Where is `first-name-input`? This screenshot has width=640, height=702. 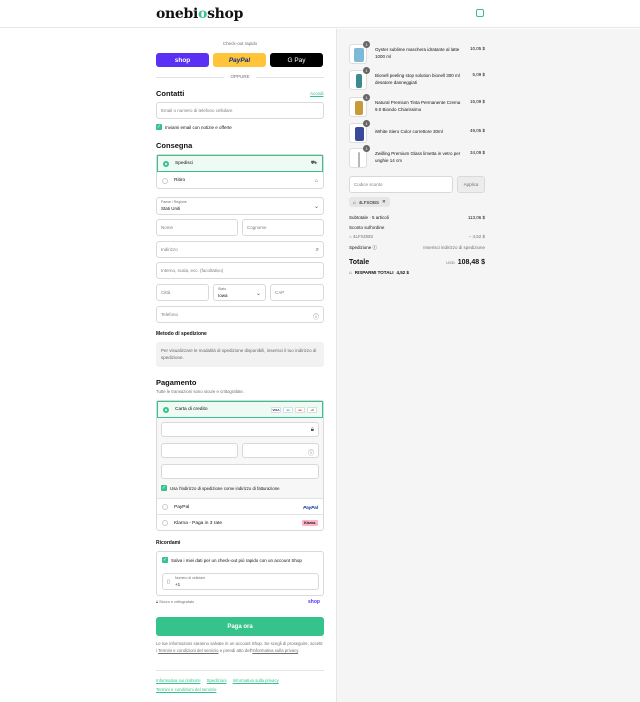 first-name-input is located at coordinates (197, 227).